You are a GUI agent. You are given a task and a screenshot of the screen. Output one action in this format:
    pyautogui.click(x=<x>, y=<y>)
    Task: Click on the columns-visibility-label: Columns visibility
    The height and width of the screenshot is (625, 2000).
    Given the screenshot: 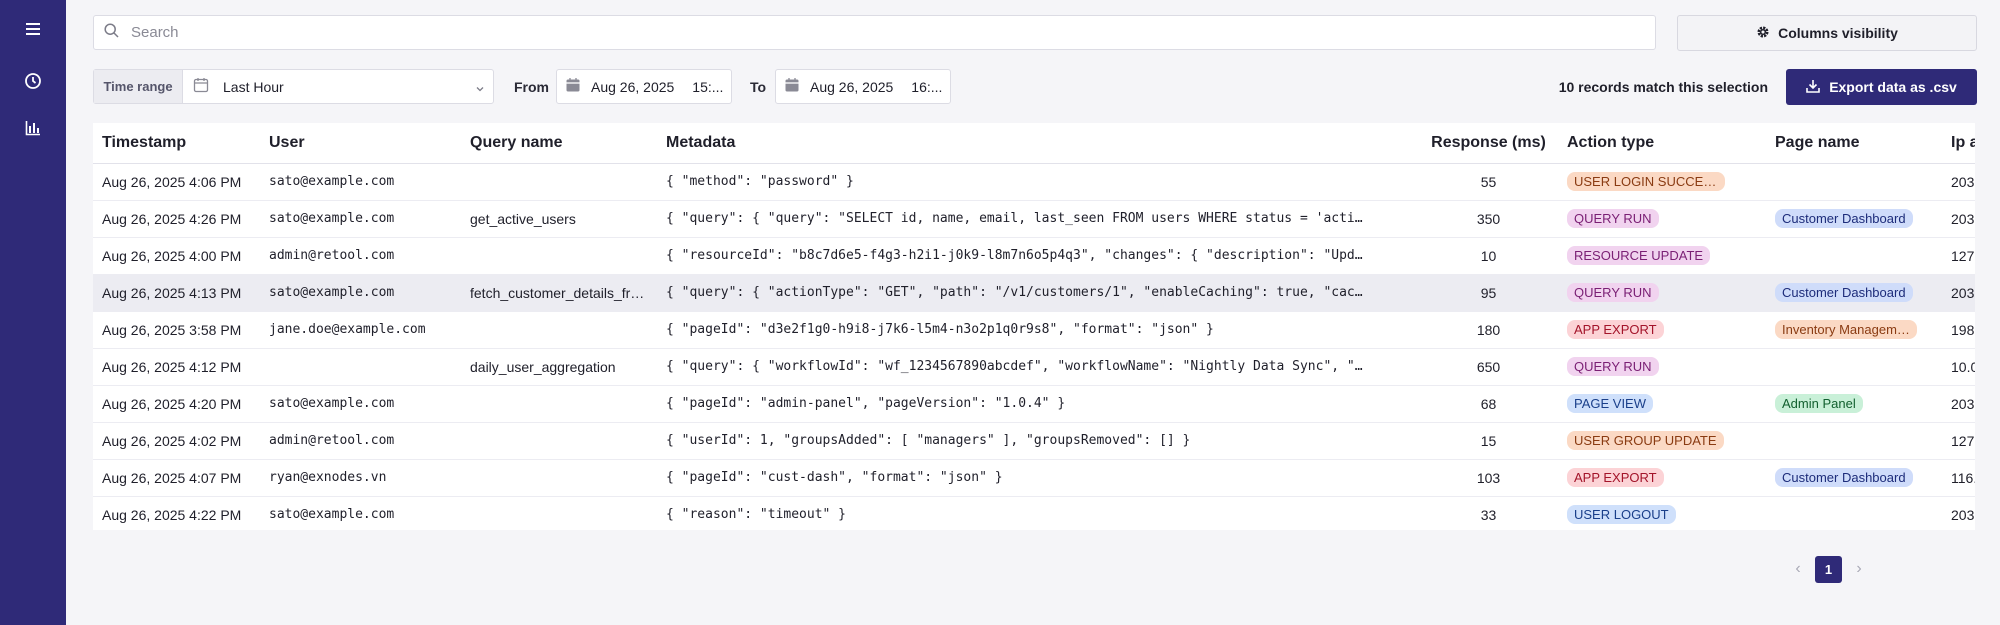 What is the action you would take?
    pyautogui.click(x=1838, y=33)
    